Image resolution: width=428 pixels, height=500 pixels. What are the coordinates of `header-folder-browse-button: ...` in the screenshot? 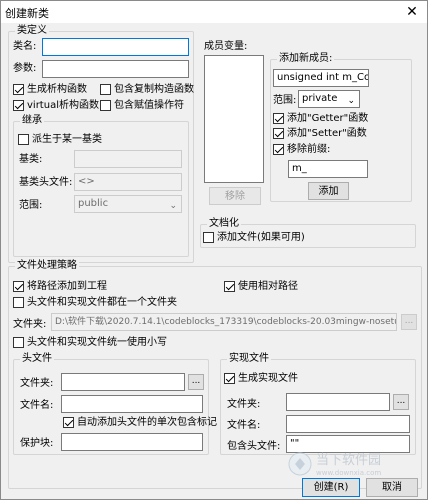 It's located at (196, 382).